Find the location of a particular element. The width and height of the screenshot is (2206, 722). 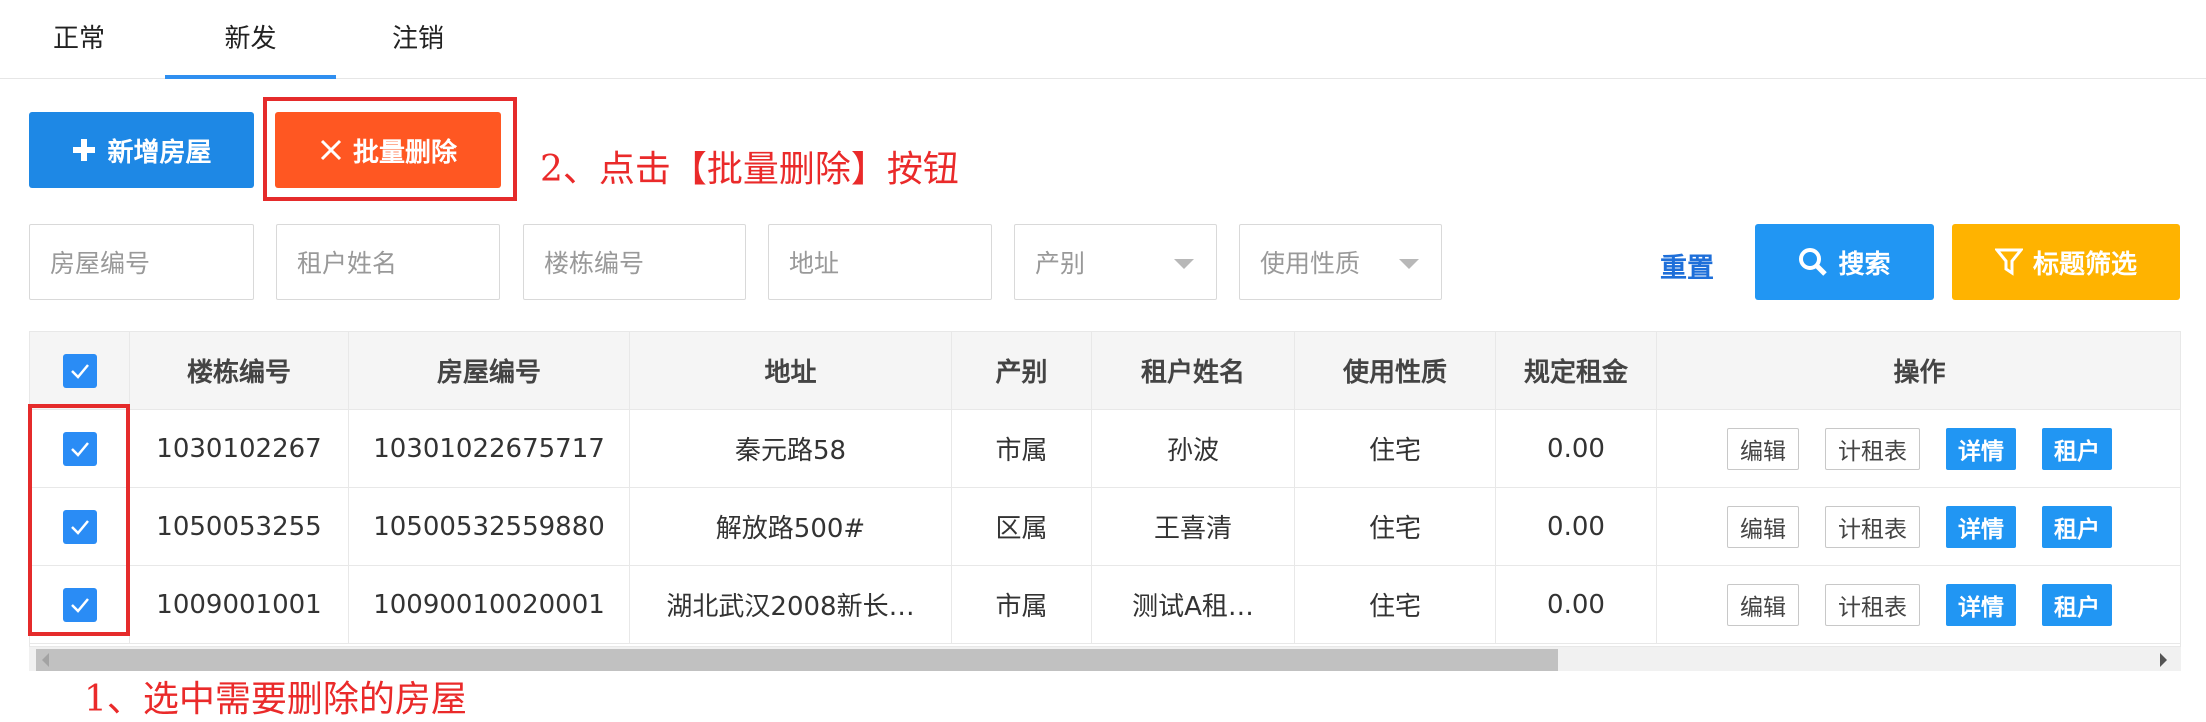

cell-building-no: 1009001001 is located at coordinates (239, 604).